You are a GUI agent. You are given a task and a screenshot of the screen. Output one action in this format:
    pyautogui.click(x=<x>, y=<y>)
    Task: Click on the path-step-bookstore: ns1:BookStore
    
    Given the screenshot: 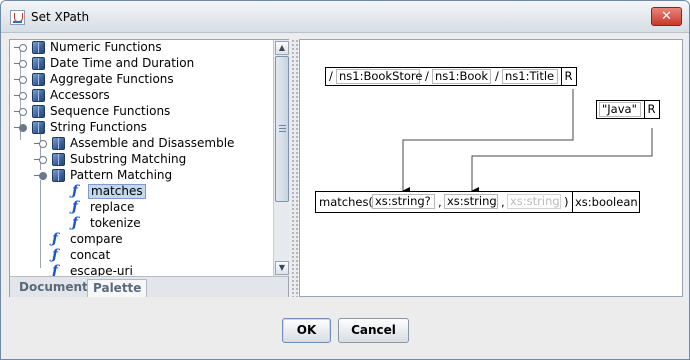 What is the action you would take?
    pyautogui.click(x=379, y=76)
    